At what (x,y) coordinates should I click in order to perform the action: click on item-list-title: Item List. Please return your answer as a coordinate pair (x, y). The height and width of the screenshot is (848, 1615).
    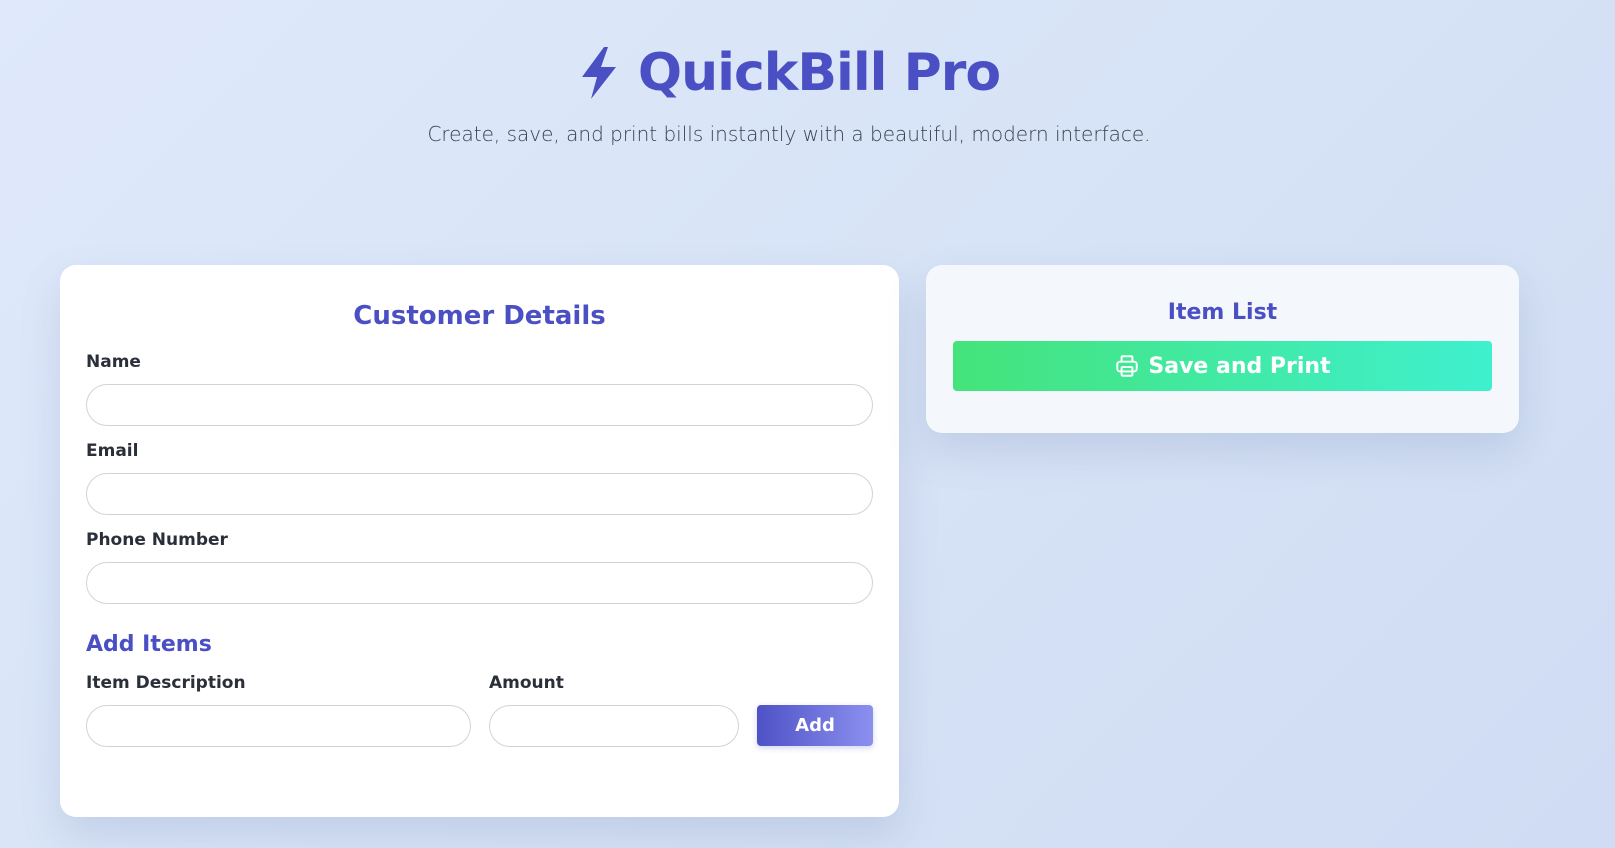
    Looking at the image, I should click on (1222, 312).